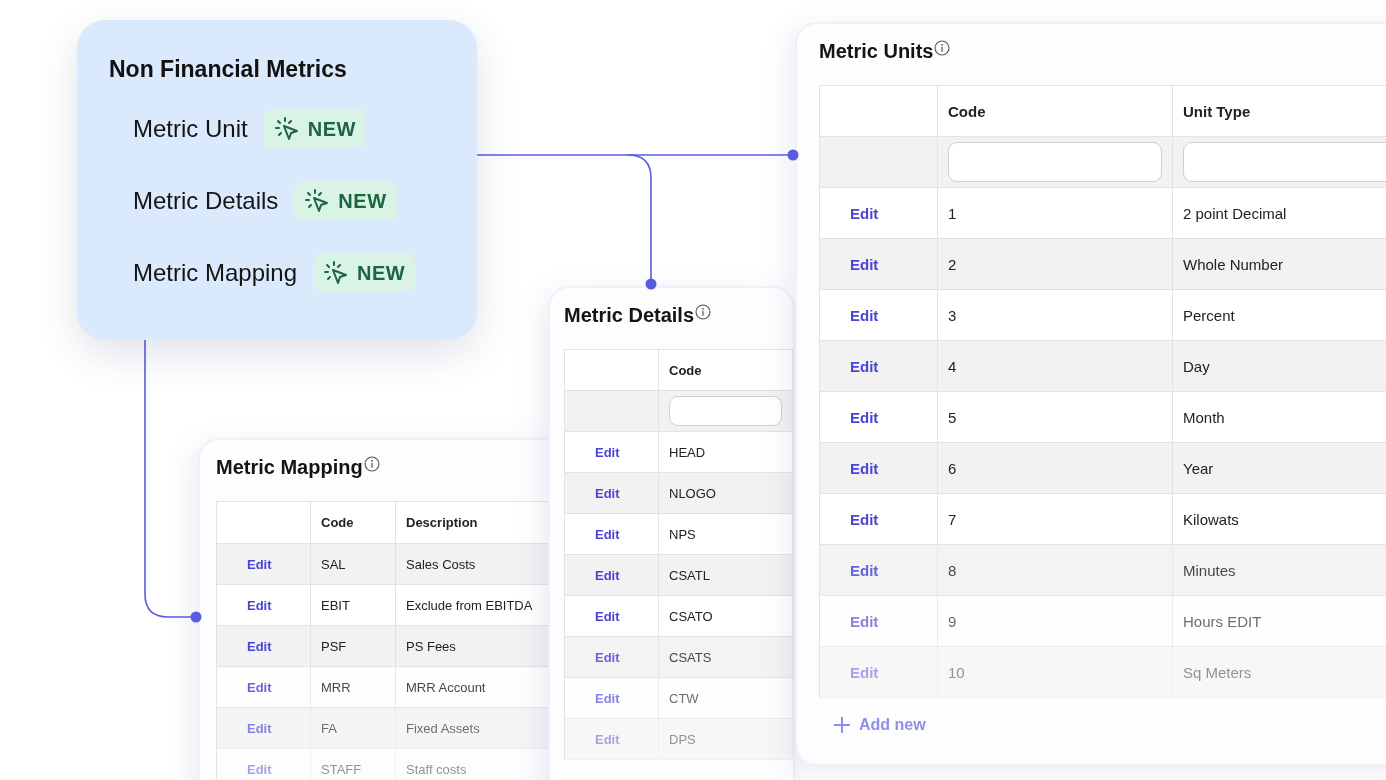  What do you see at coordinates (1055, 366) in the screenshot?
I see `table-cell: 4` at bounding box center [1055, 366].